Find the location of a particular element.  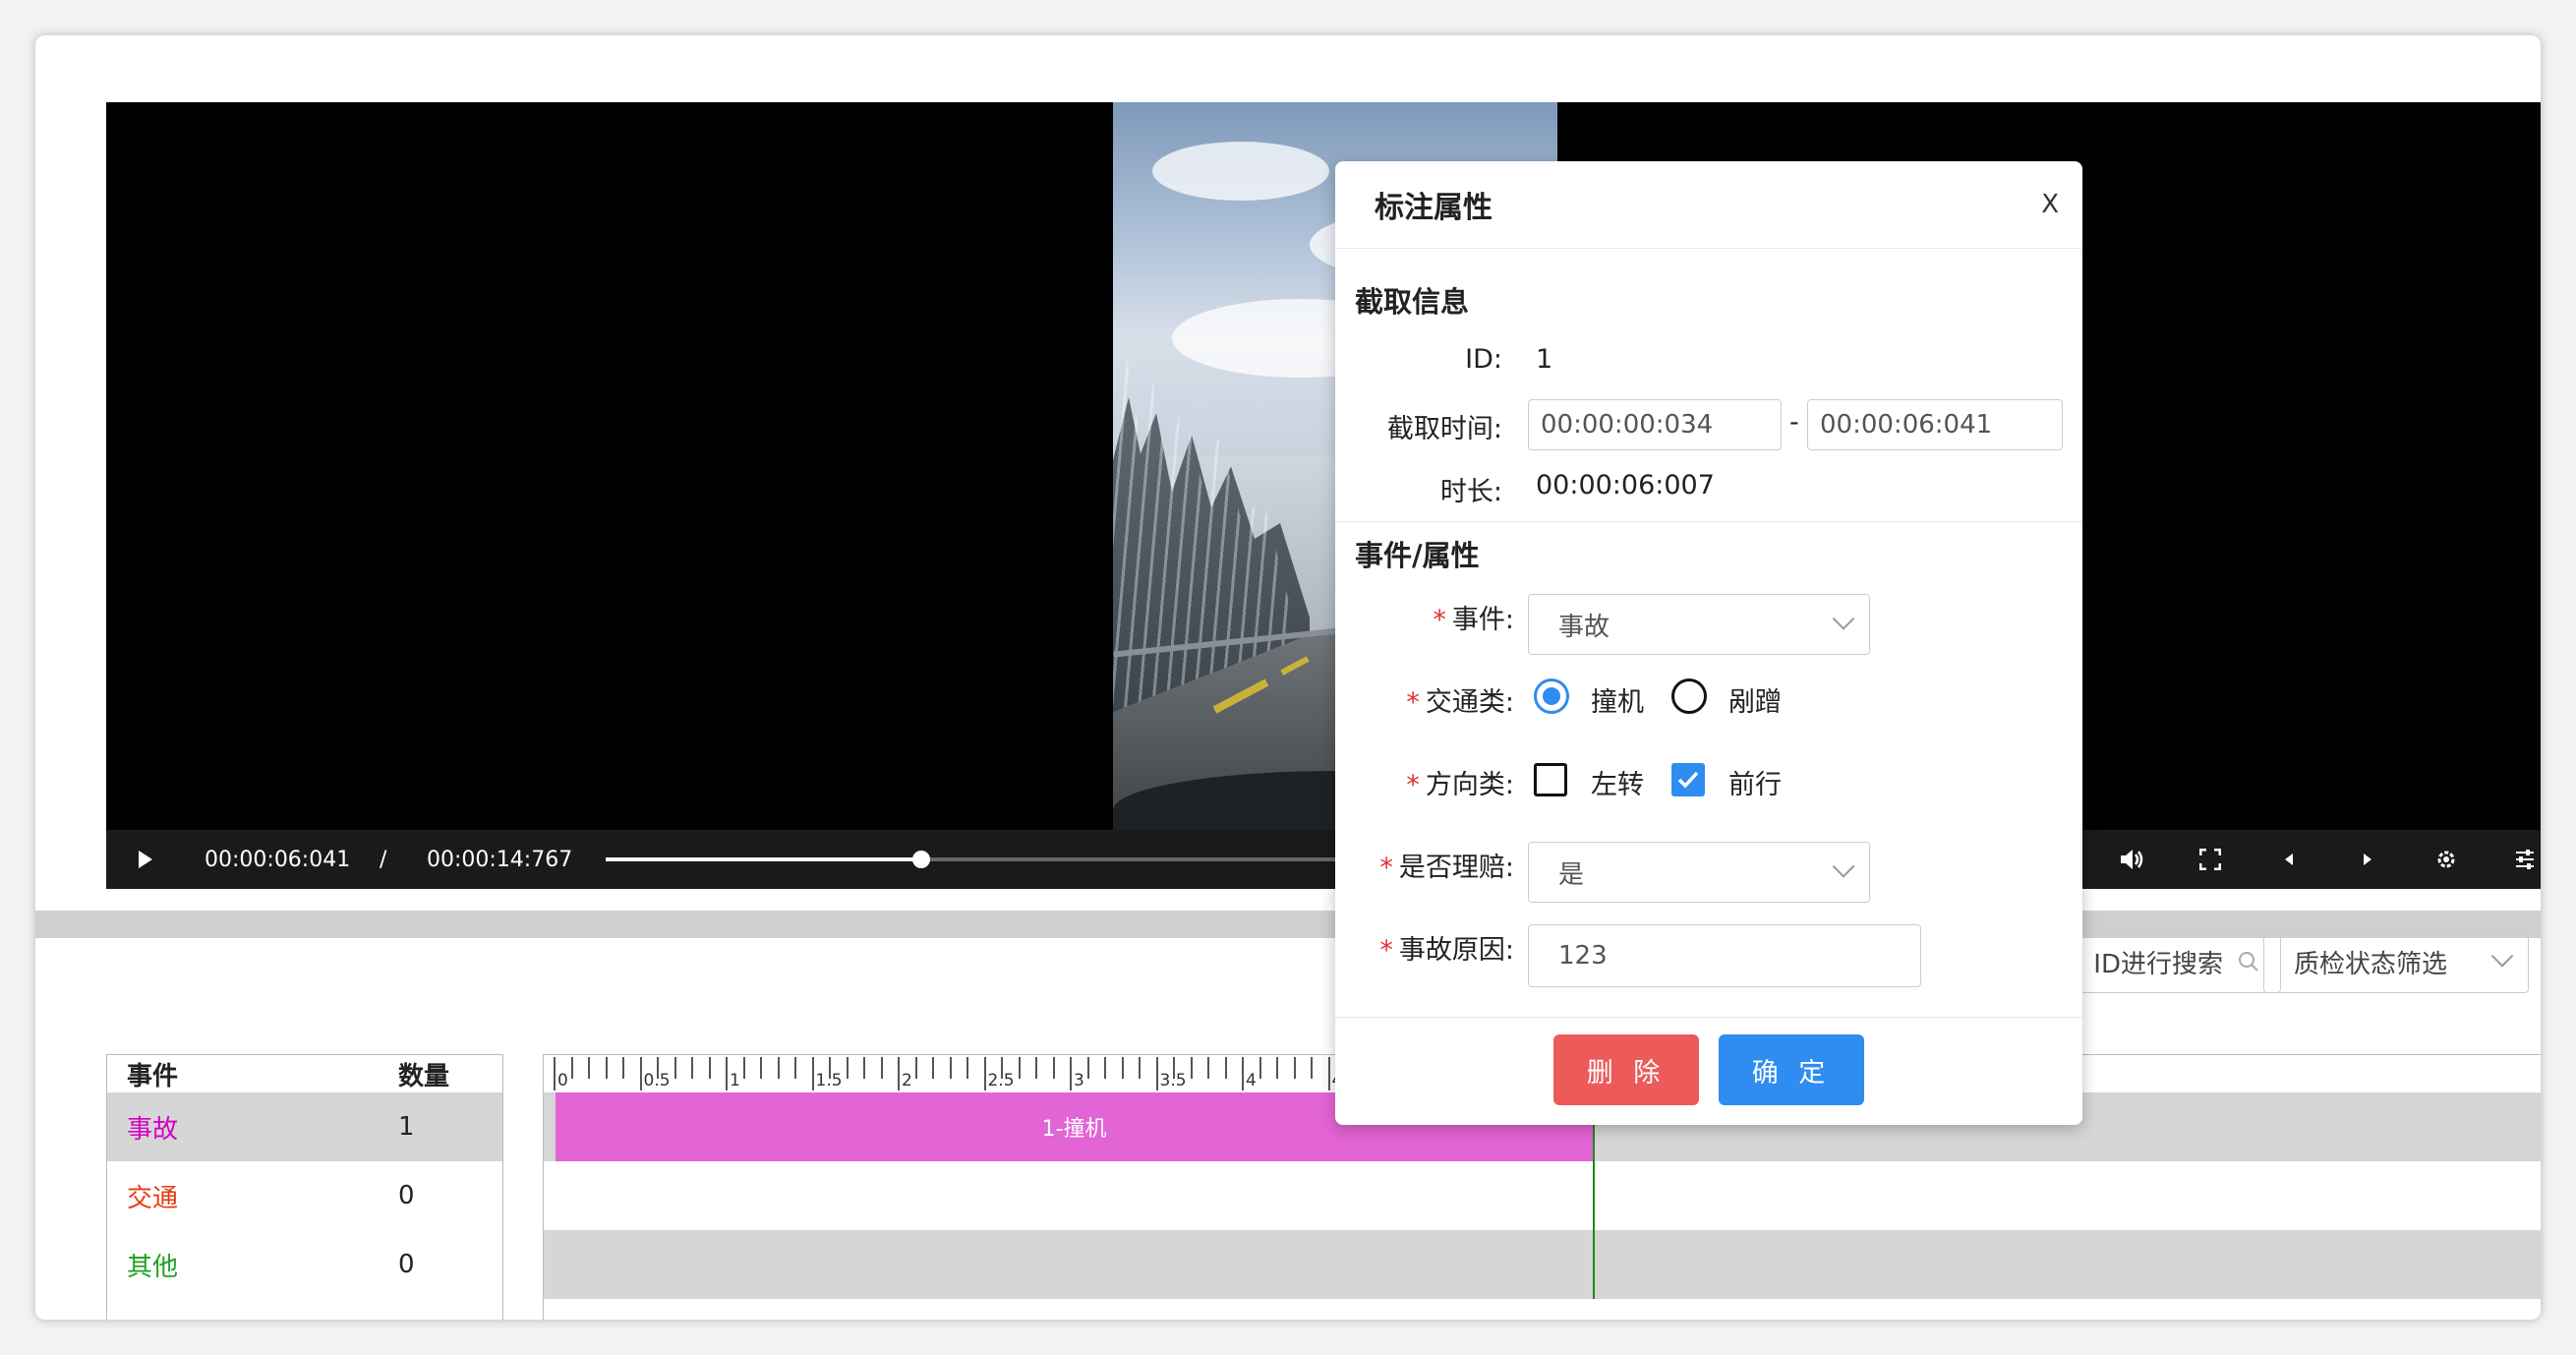

ruler-label: 0 is located at coordinates (562, 1080).